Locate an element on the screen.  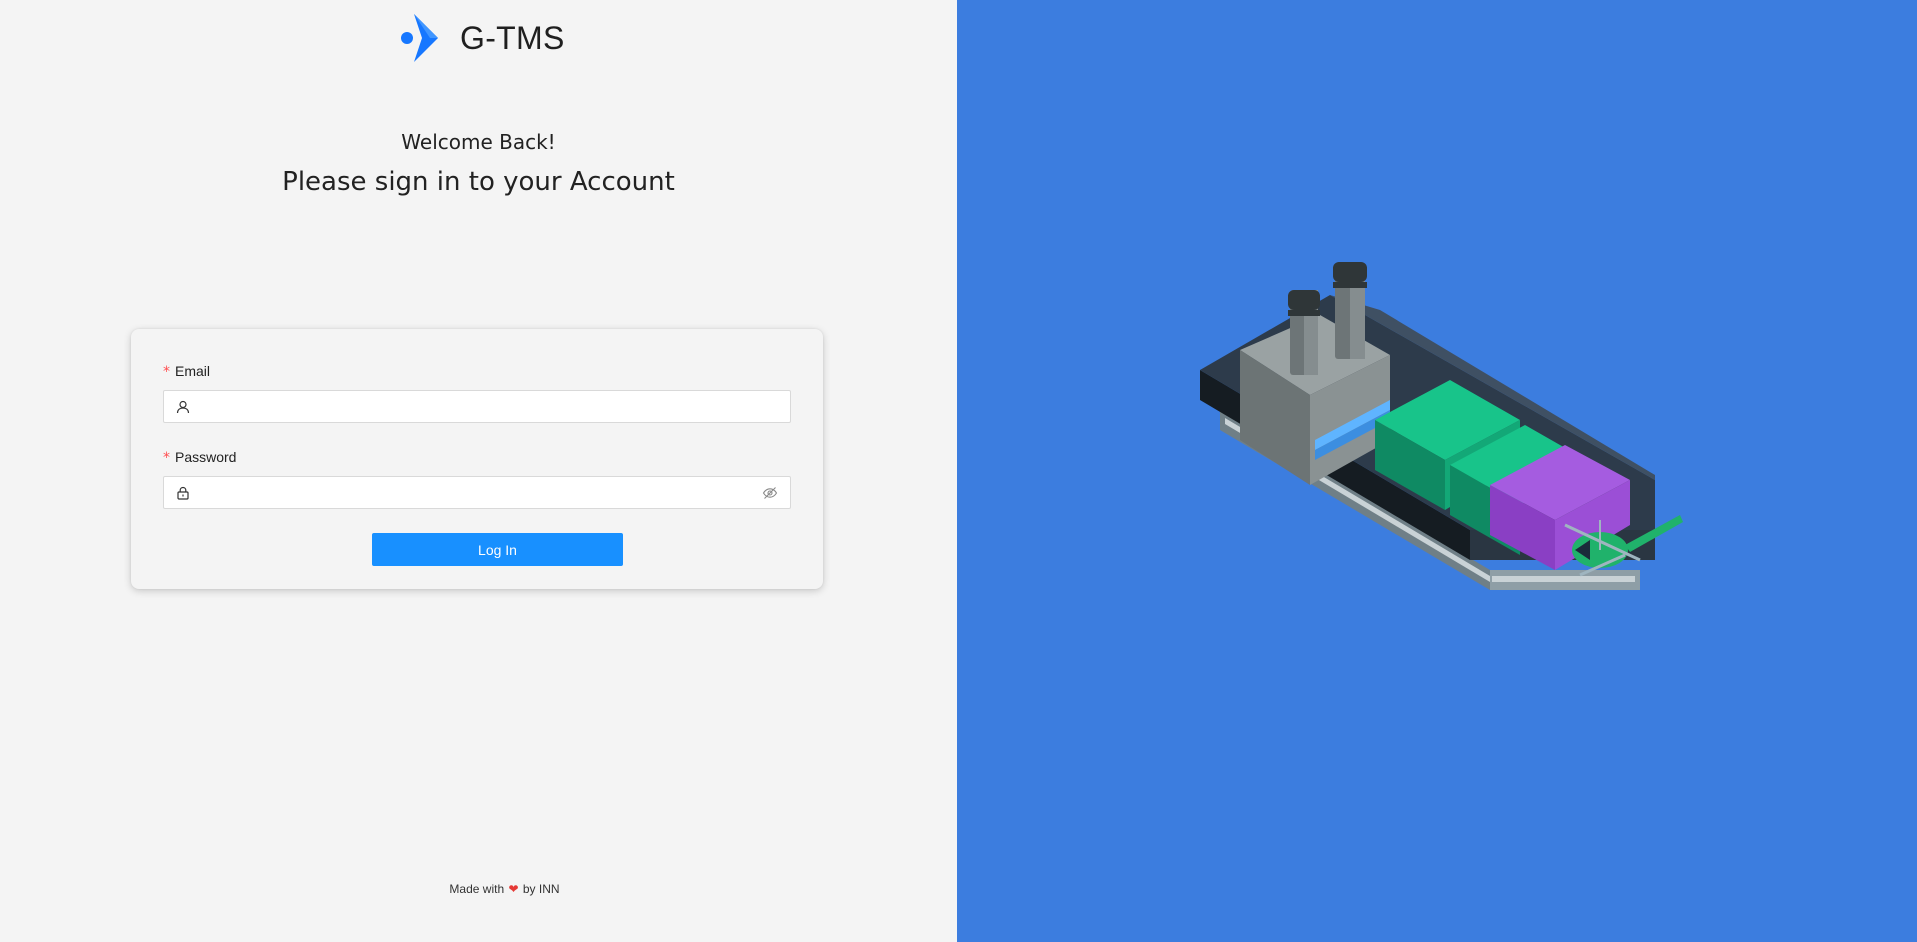
brand-name: G-TMS is located at coordinates (512, 37).